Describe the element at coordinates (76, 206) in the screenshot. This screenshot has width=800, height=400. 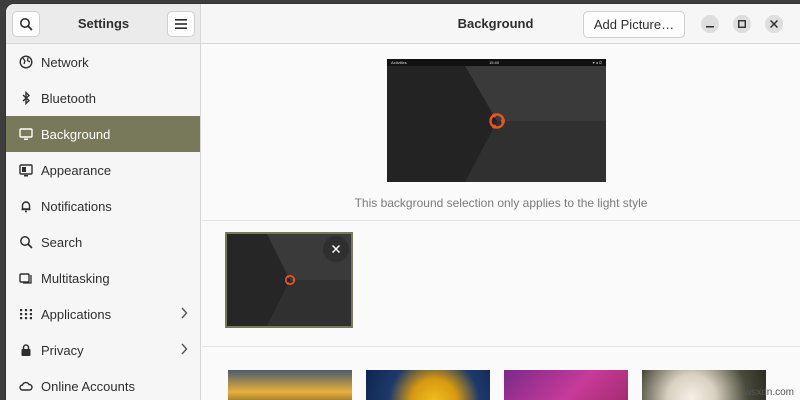
I see `sidebar-item-label: Notifications` at that location.